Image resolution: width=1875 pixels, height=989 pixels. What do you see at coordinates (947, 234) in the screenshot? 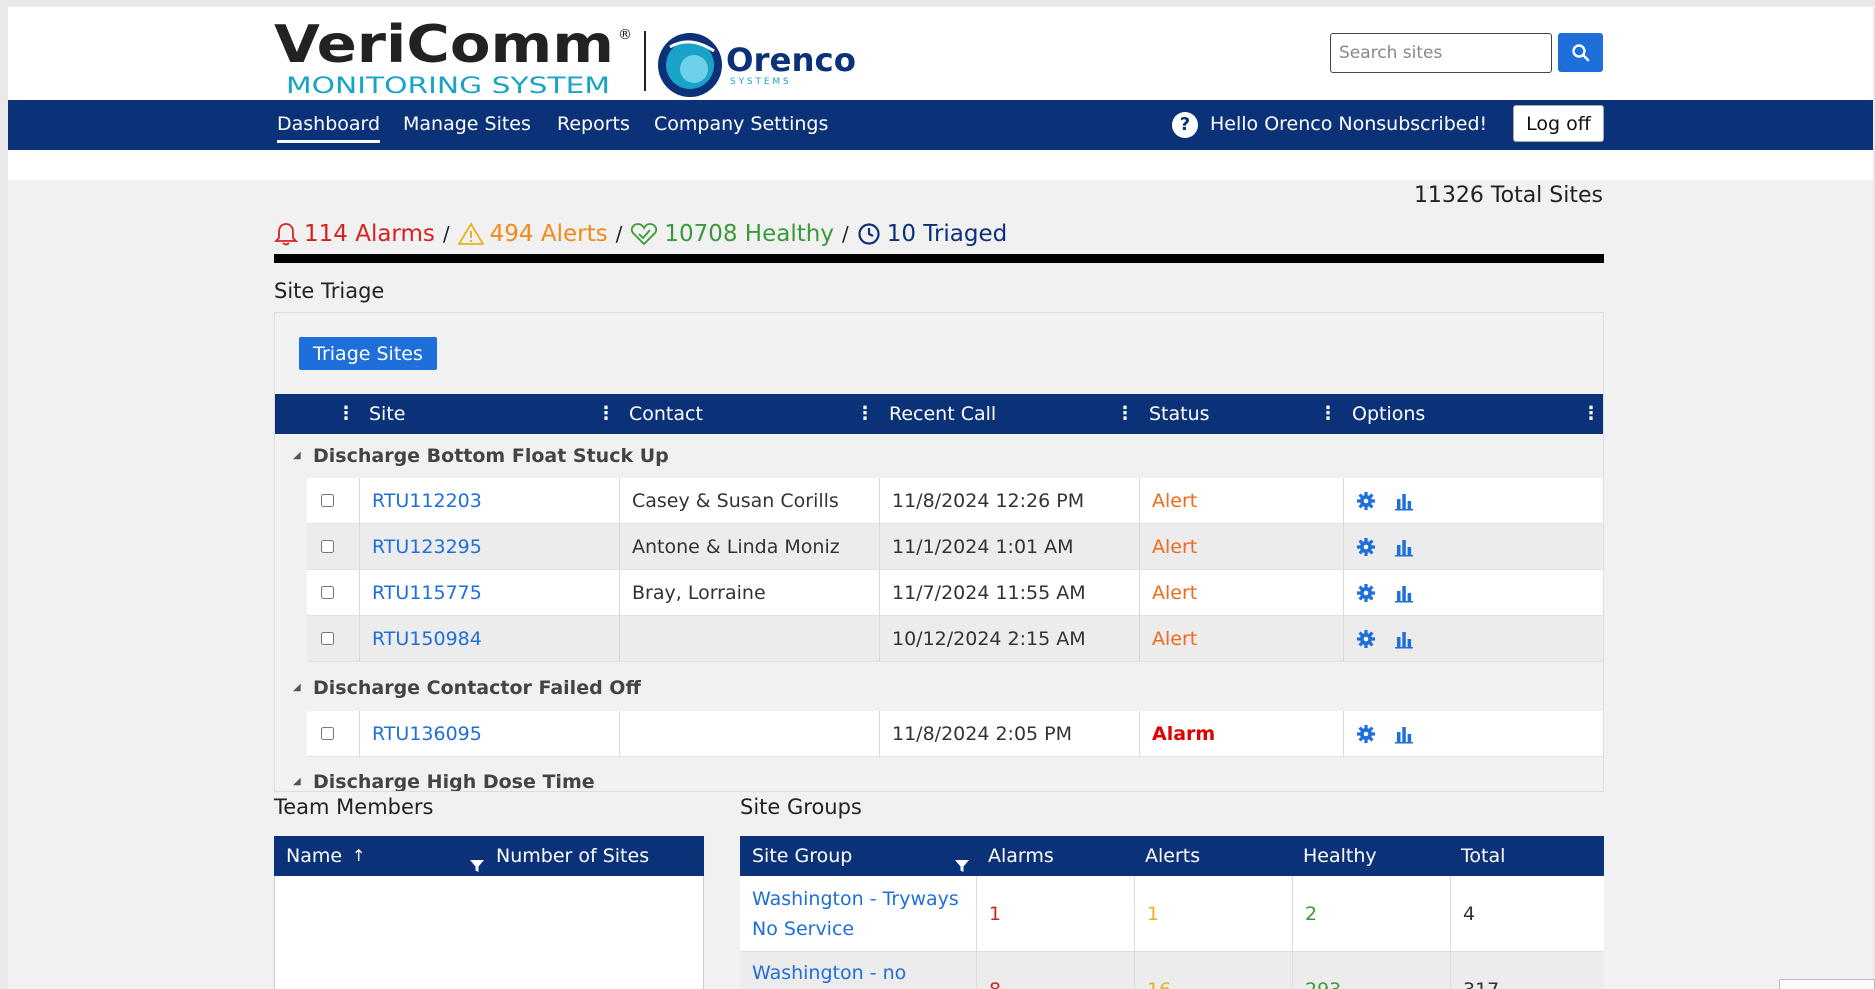
I see `triaged-count-link: 10 Triaged` at bounding box center [947, 234].